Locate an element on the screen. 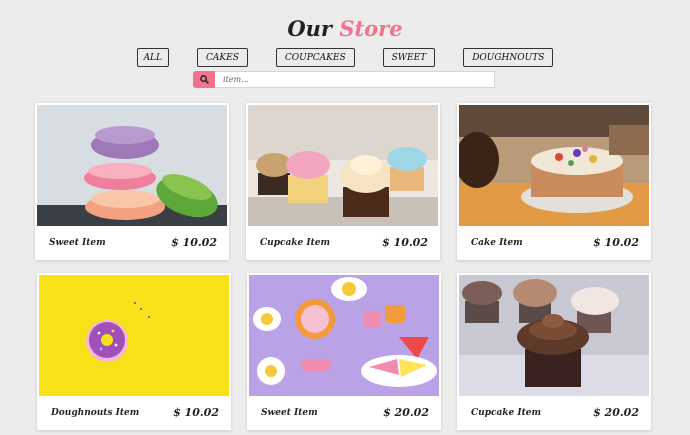  page-title: Our Store is located at coordinates (345, 29).